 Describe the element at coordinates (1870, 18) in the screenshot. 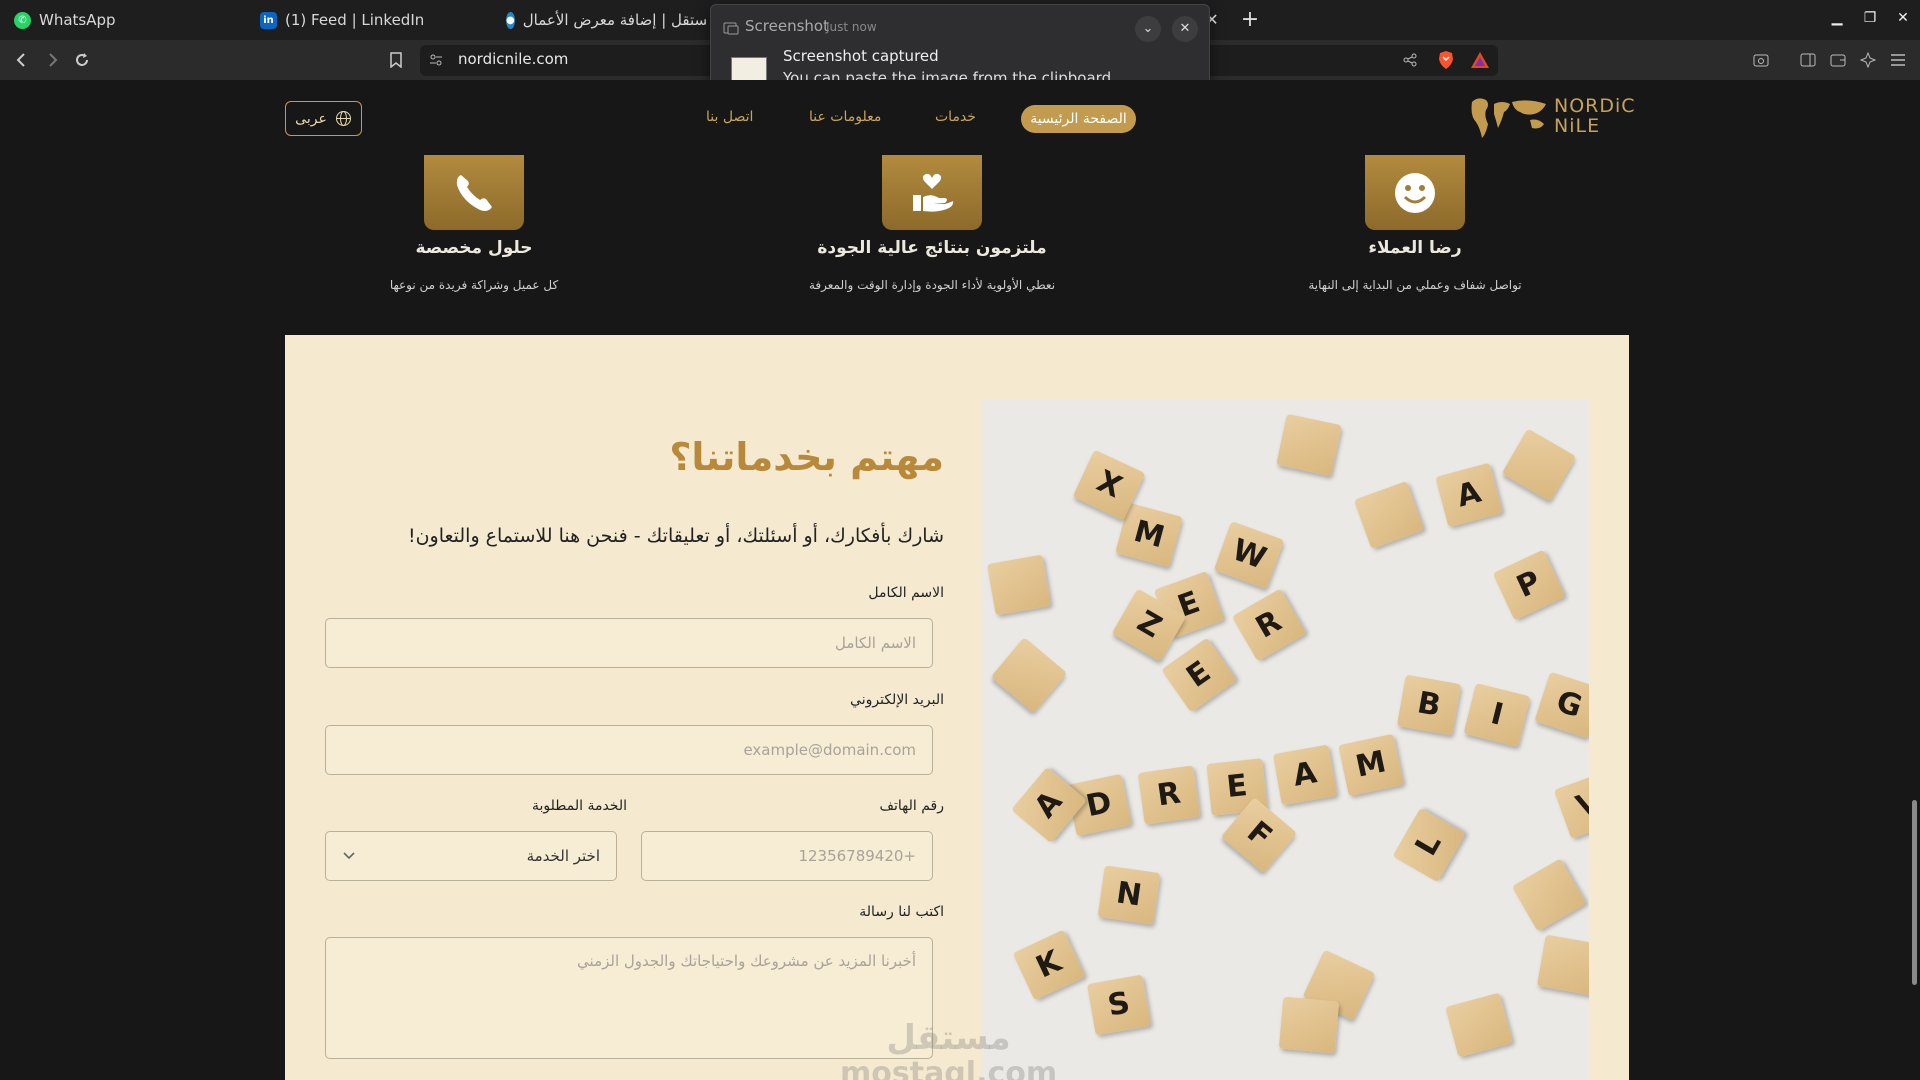

I see `maximize-icon: ❐` at that location.